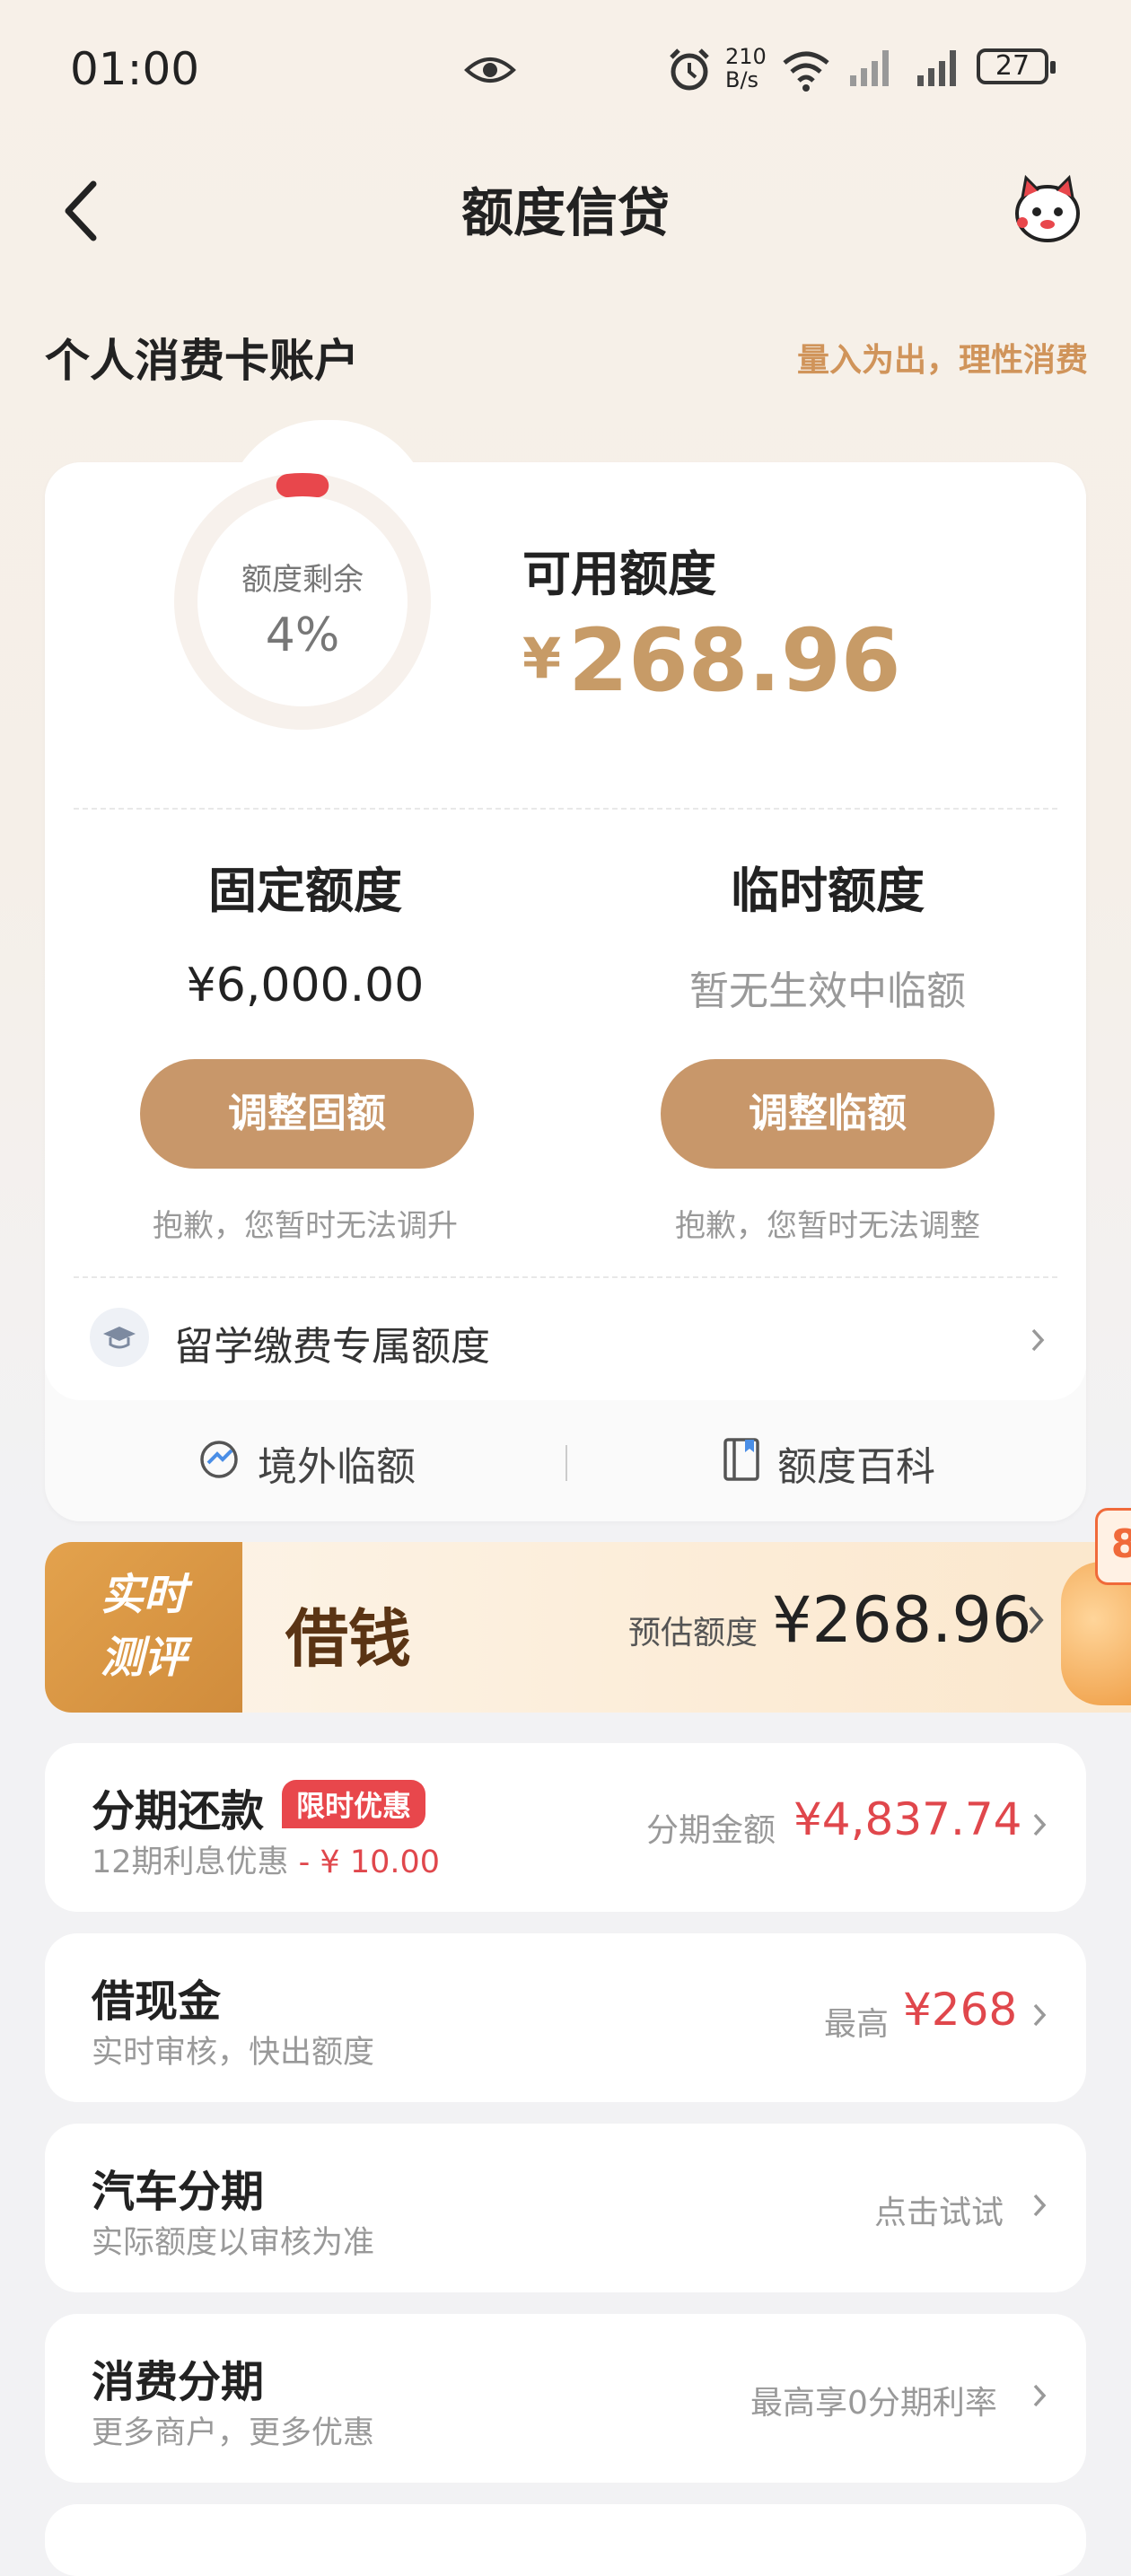 The width and height of the screenshot is (1131, 2576). What do you see at coordinates (907, 1819) in the screenshot?
I see `installment-amount-value: ¥4,837.74` at bounding box center [907, 1819].